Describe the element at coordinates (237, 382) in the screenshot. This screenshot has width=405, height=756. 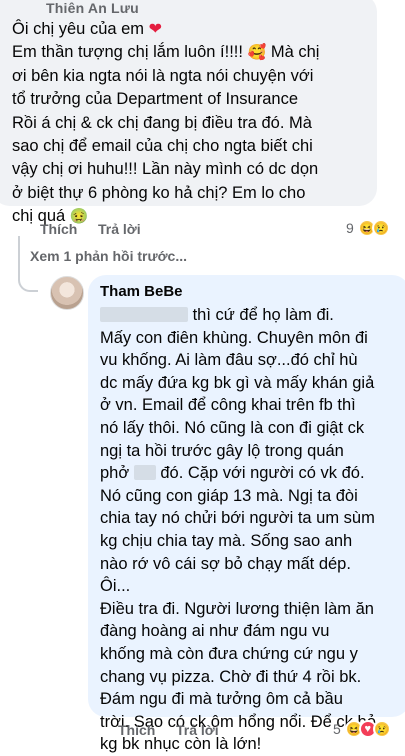
I see `comment-line: dc mấy đứa kg bk gì và mấy khán giả` at that location.